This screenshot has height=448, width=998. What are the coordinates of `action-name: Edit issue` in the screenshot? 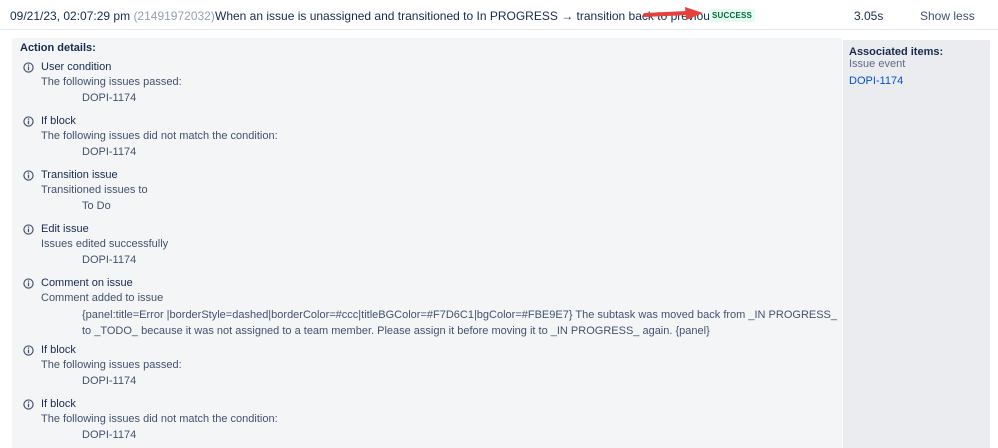 It's located at (65, 229).